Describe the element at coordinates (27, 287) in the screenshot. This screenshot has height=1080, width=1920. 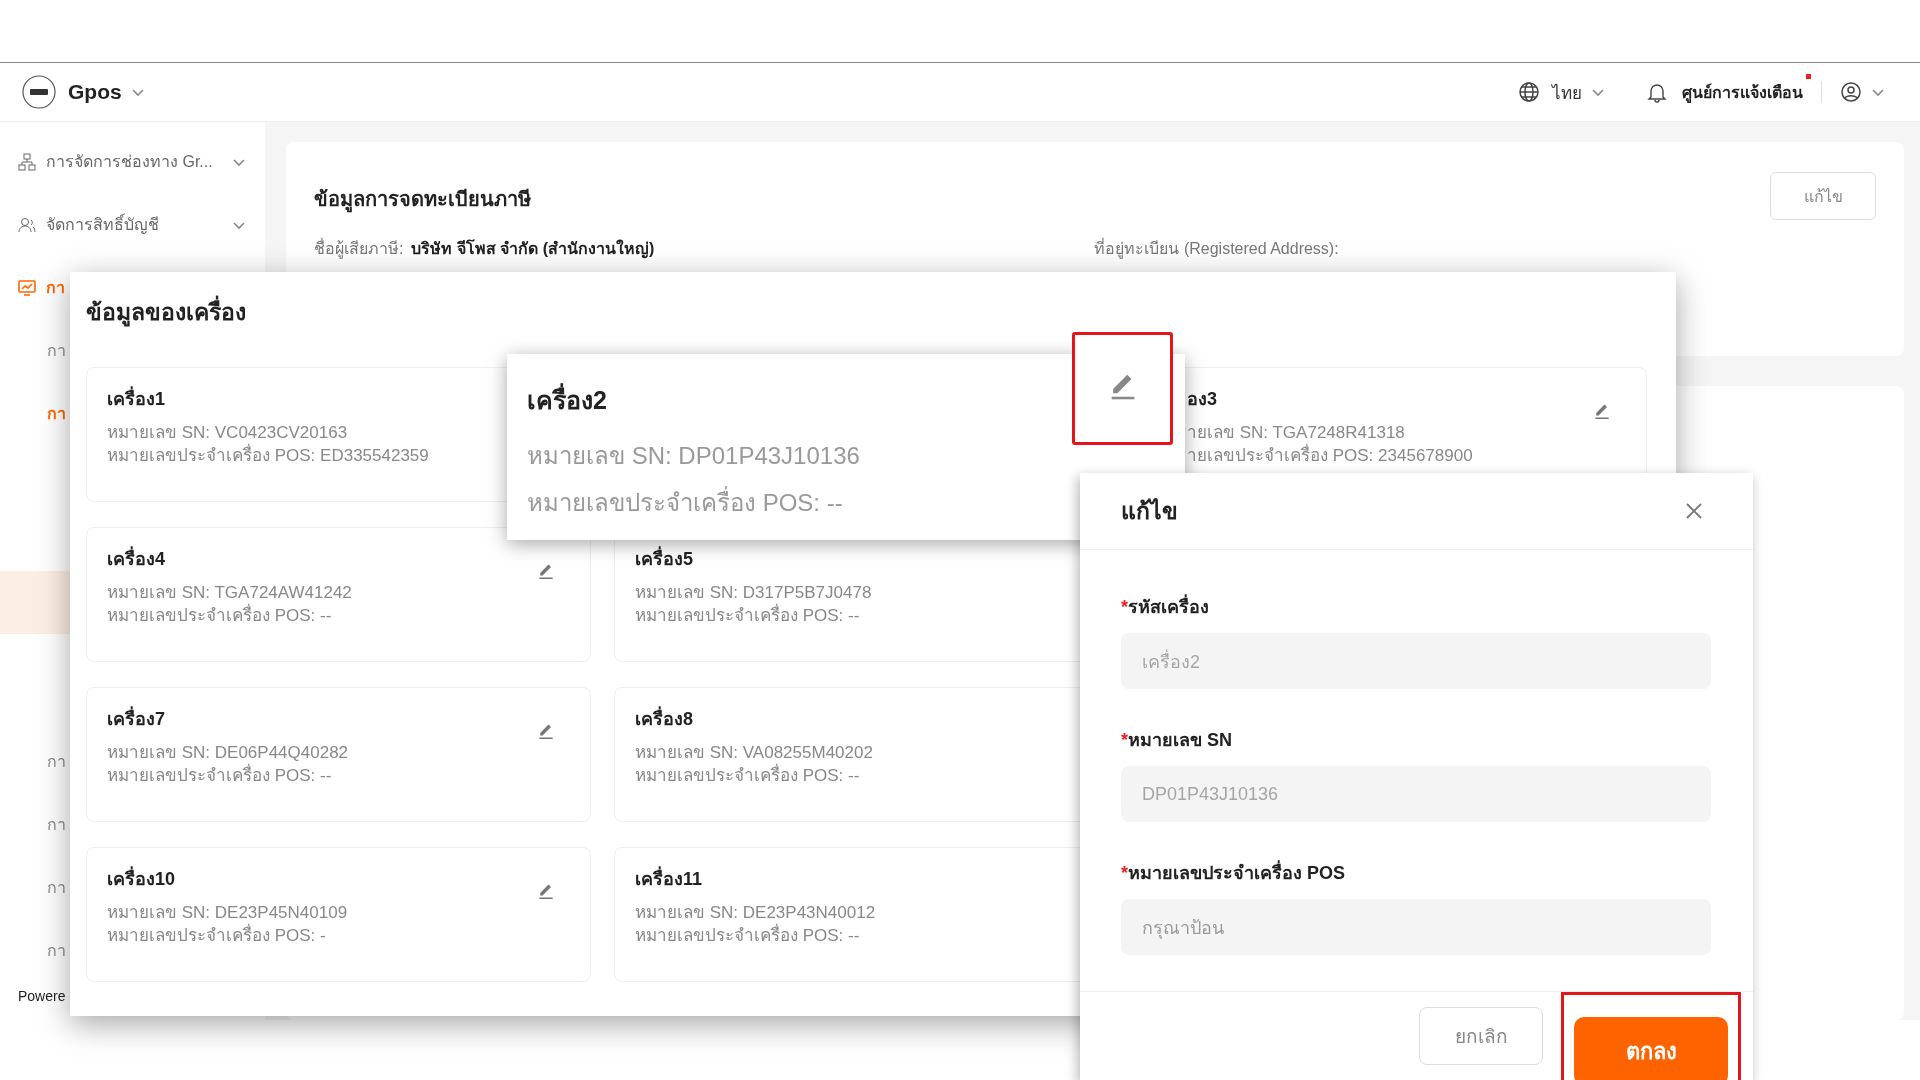
I see `monitor-chart-icon` at that location.